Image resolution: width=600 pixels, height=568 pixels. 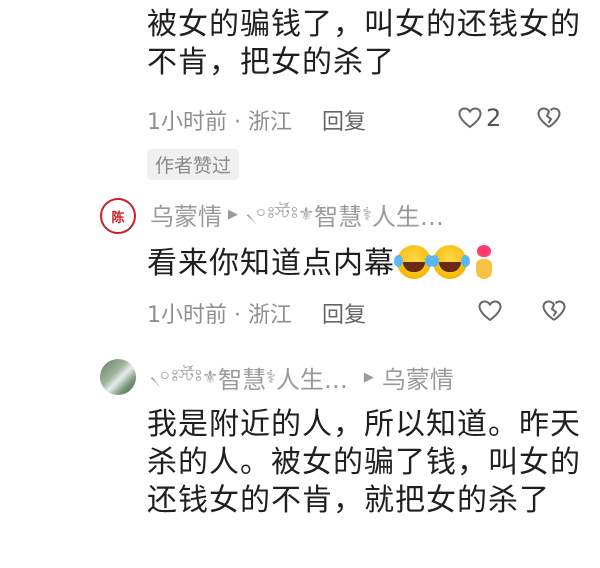 I want to click on reply-to-prefix: ৲০ঃৰ্স্টঃ, so click(x=272, y=213).